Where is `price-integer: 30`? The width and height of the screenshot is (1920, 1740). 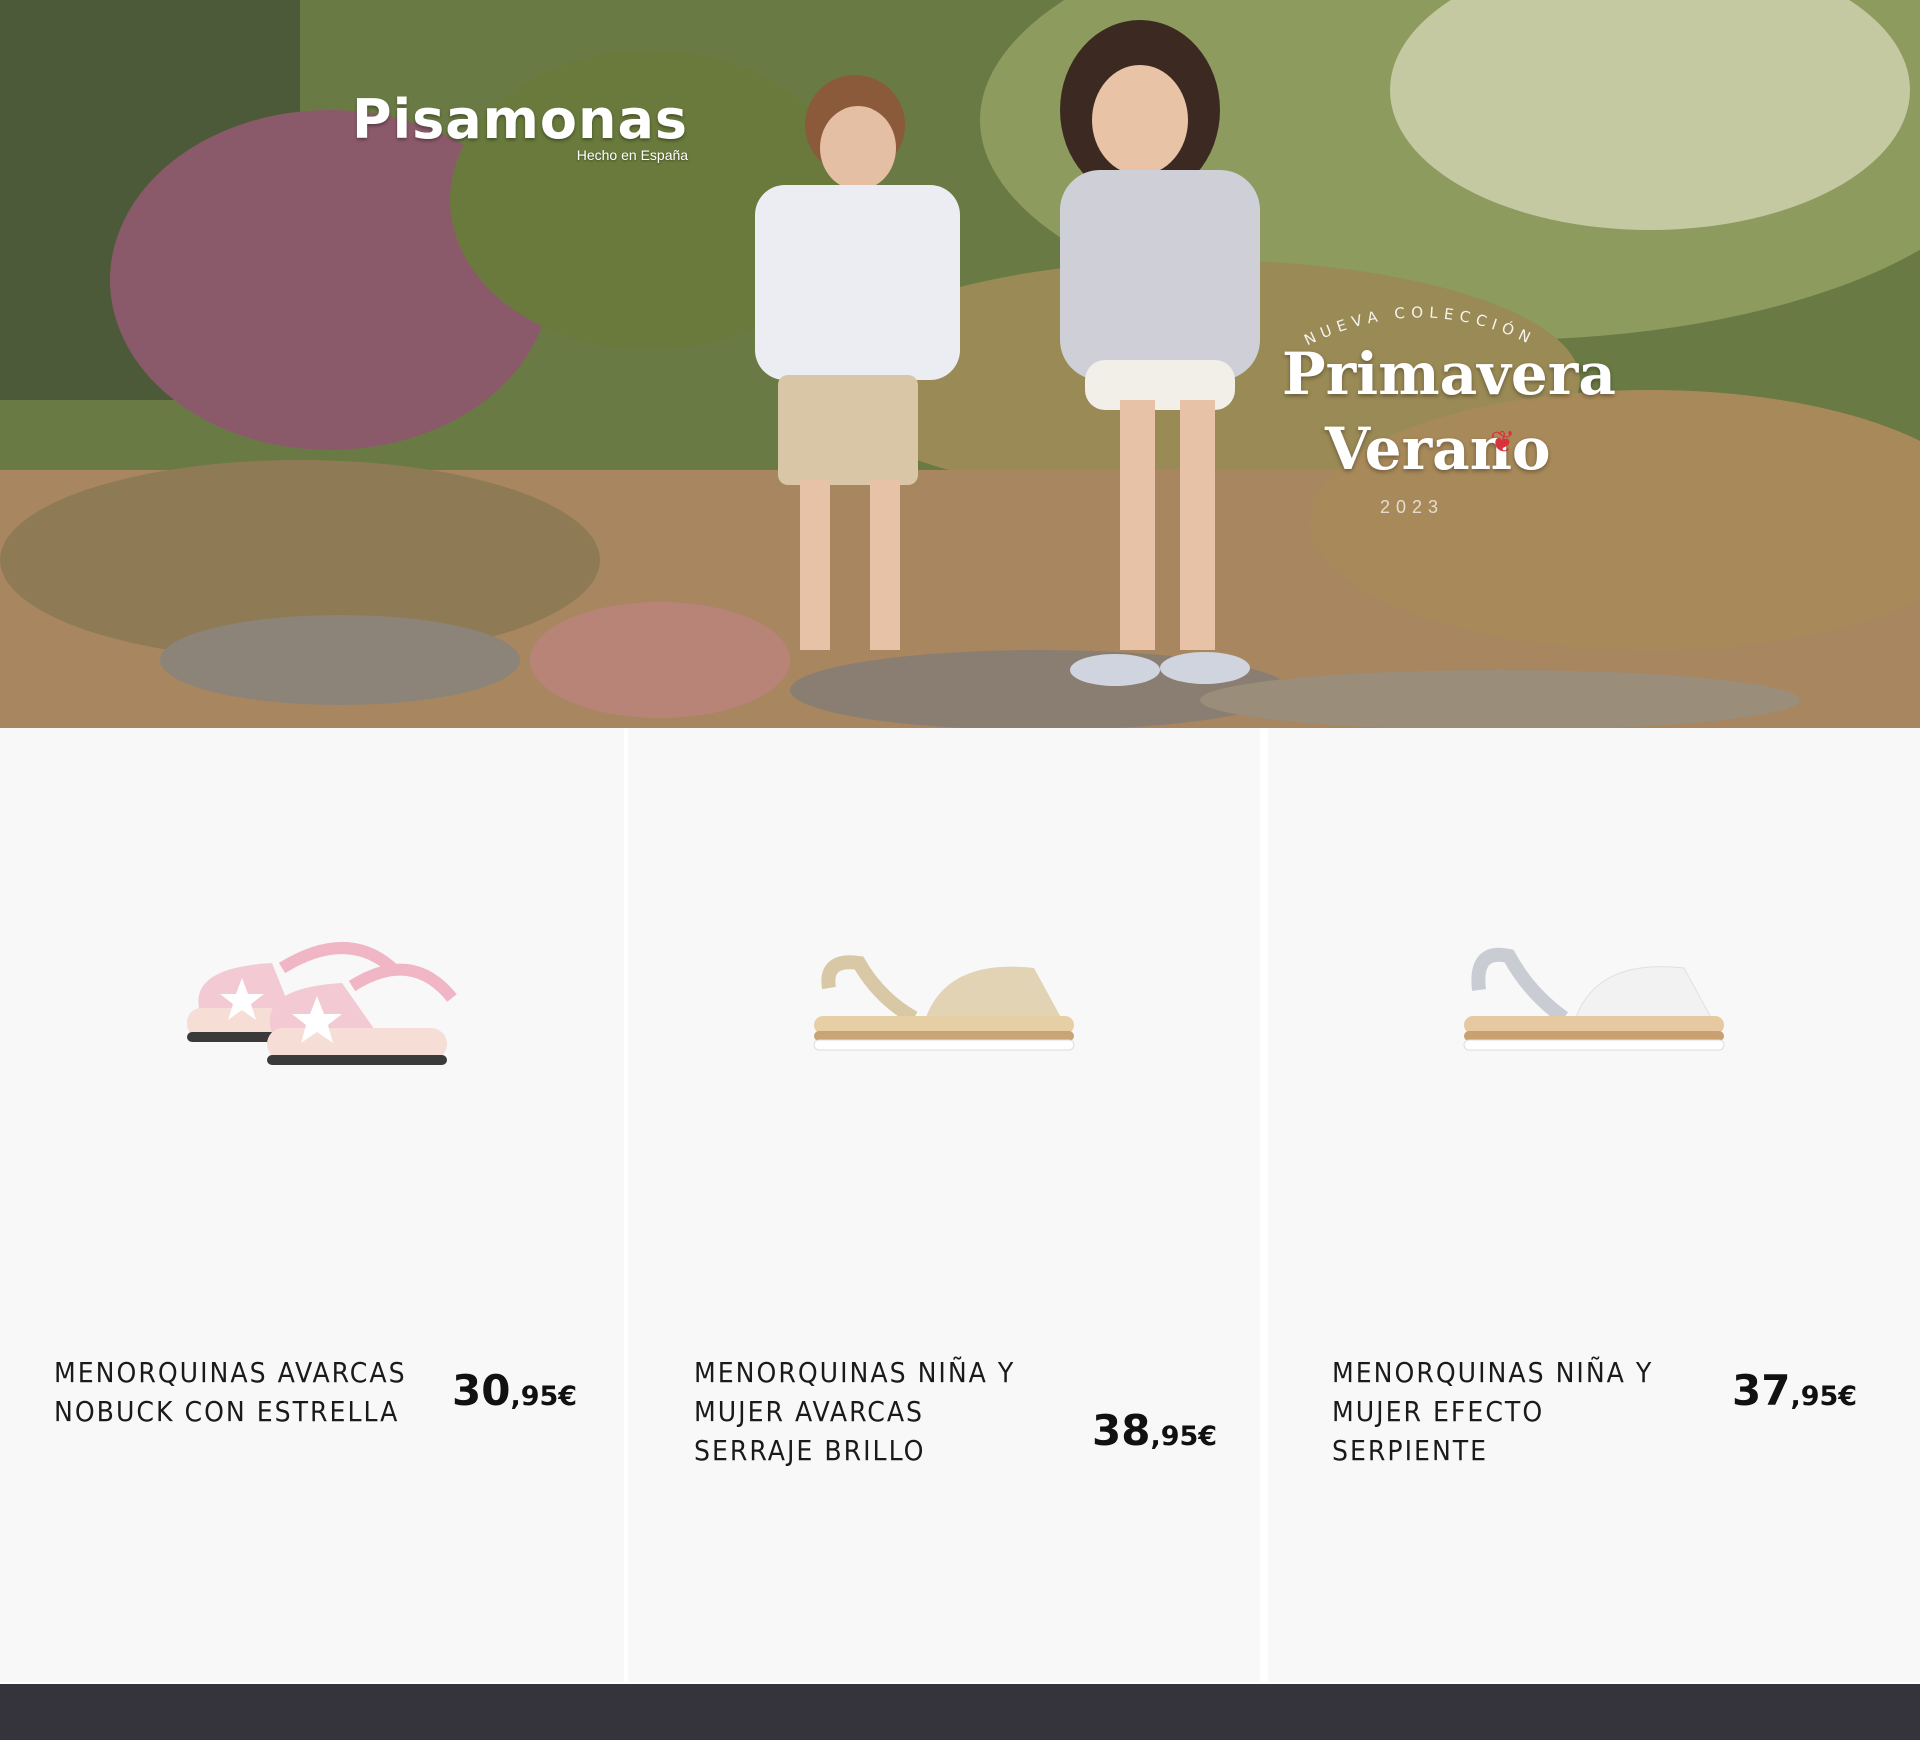 price-integer: 30 is located at coordinates (481, 1390).